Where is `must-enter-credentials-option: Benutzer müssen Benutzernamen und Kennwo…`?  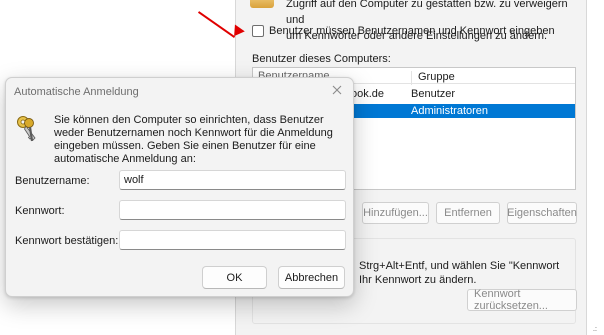 must-enter-credentials-option: Benutzer müssen Benutzernamen und Kennwo… is located at coordinates (403, 31).